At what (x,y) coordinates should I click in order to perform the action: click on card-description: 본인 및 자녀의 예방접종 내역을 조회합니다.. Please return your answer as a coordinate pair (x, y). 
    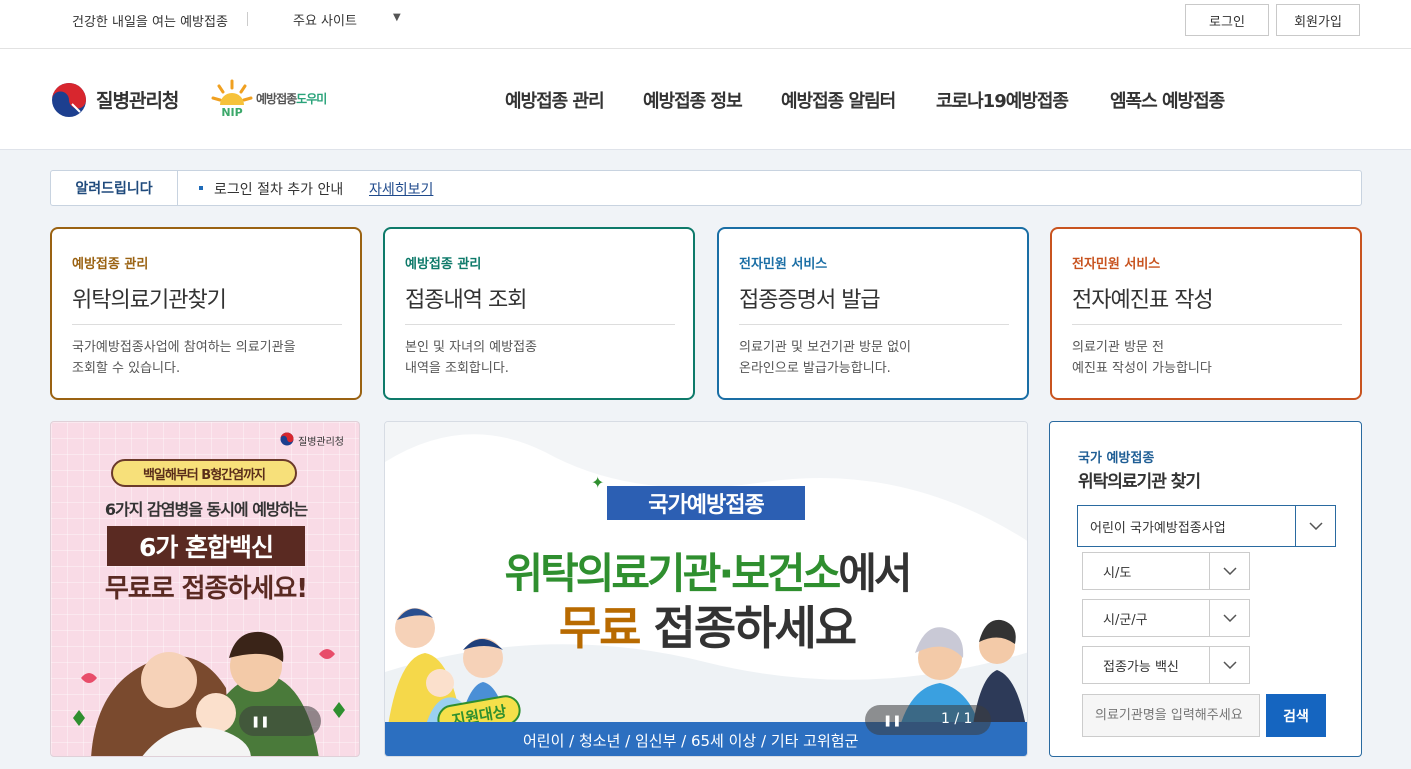
    Looking at the image, I should click on (471, 358).